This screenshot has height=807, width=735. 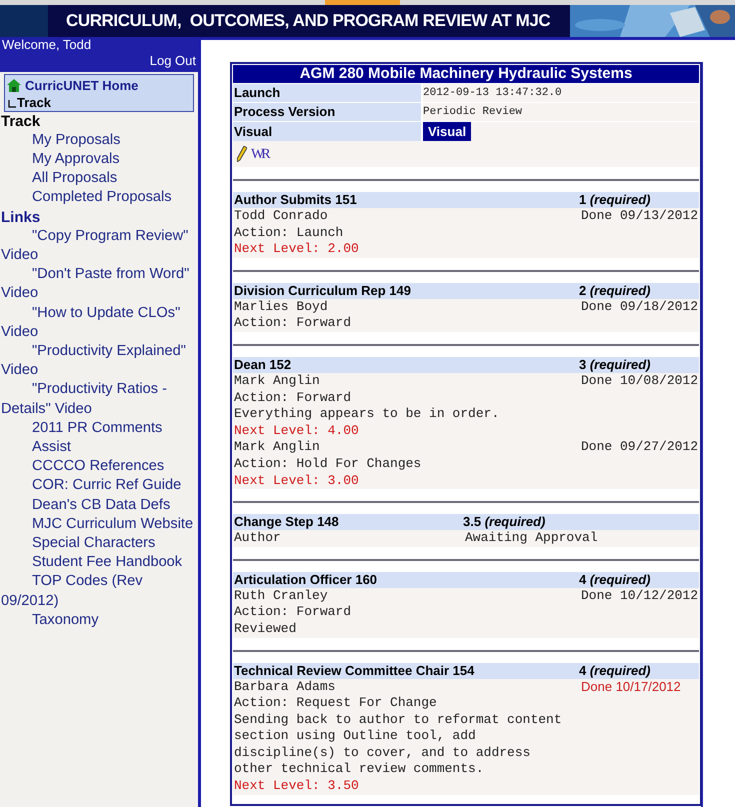 What do you see at coordinates (639, 595) in the screenshot?
I see `status-text: Done 10/12/2012` at bounding box center [639, 595].